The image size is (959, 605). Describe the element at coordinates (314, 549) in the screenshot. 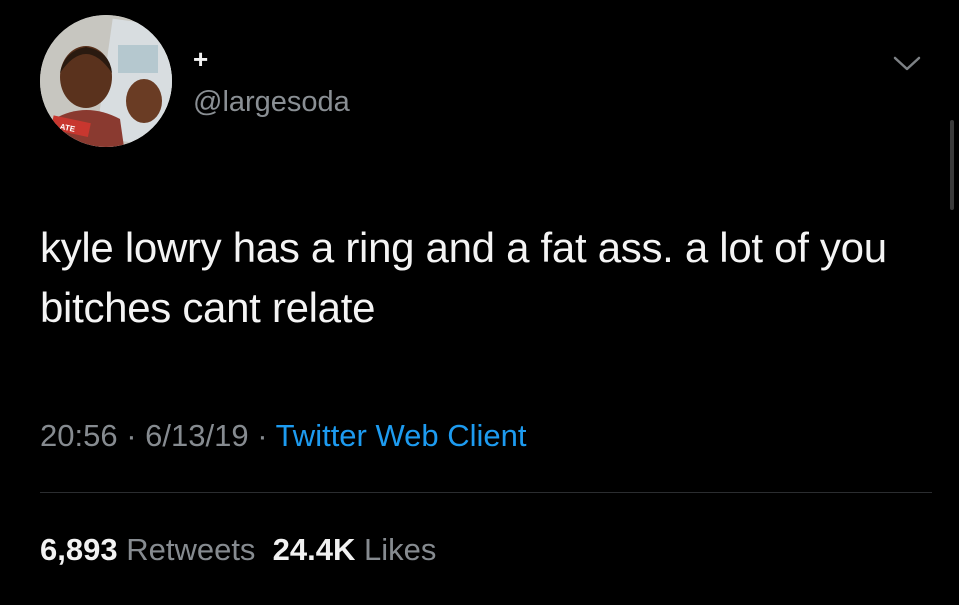

I see `likes-count: 24.4K` at that location.